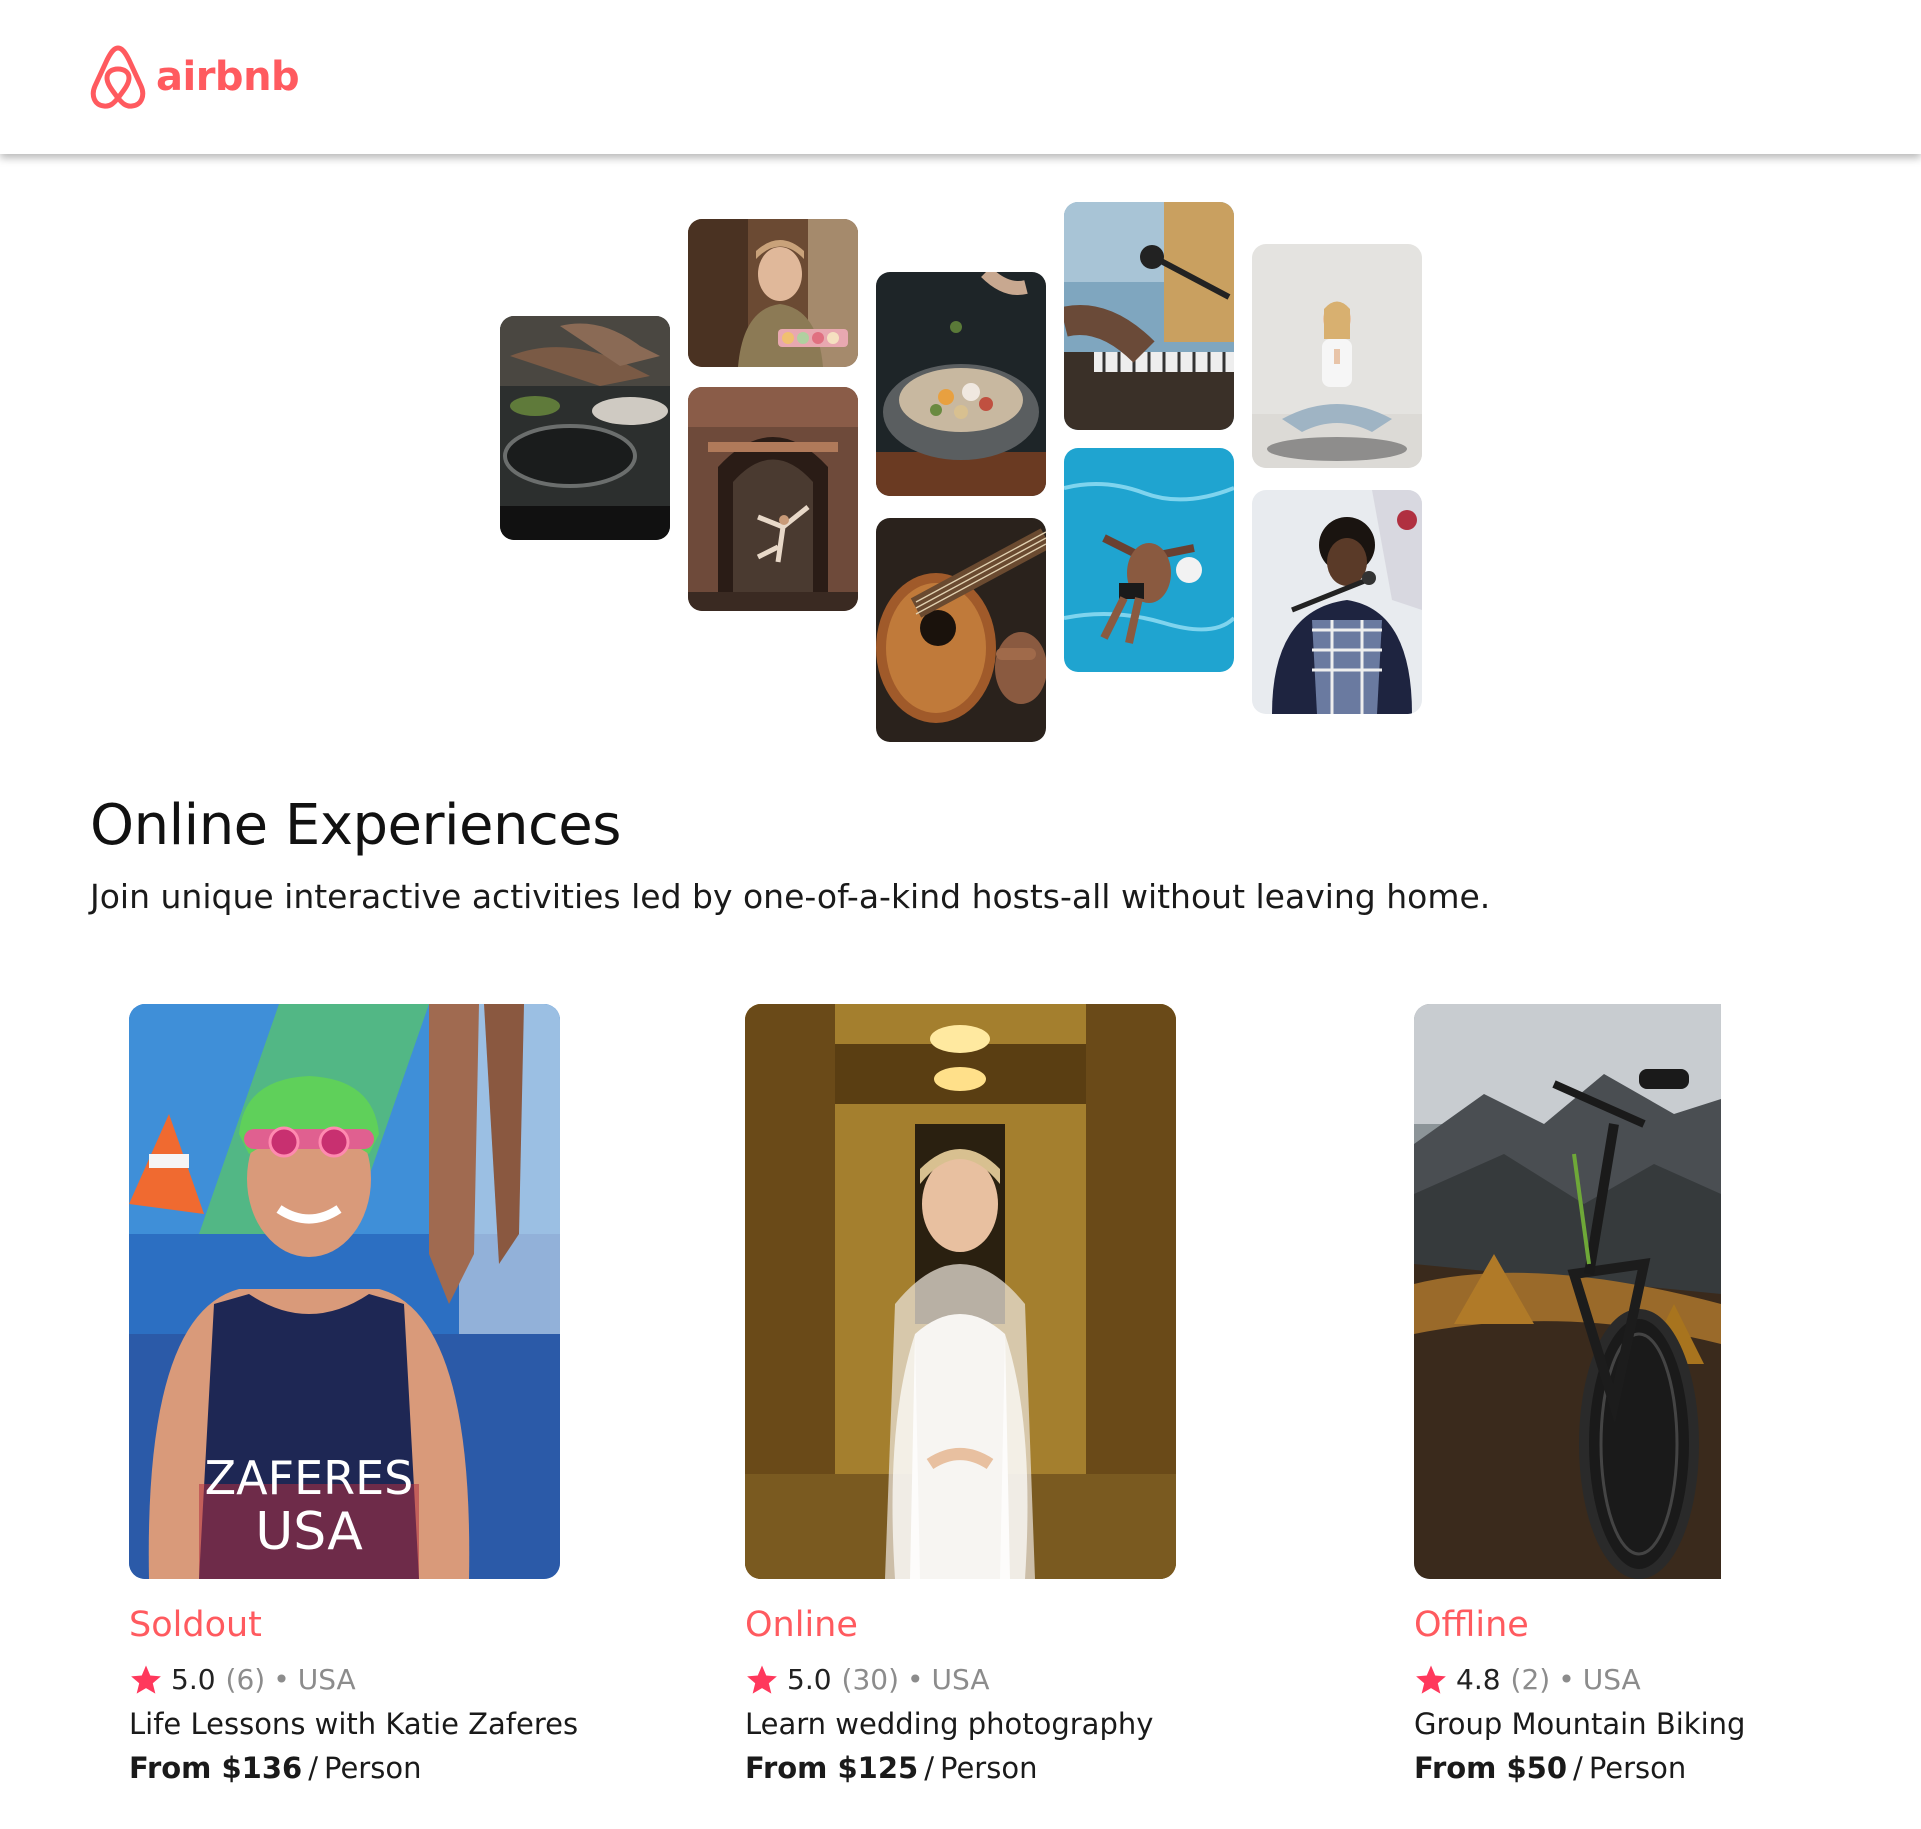 The image size is (1921, 1829). What do you see at coordinates (1530, 1679) in the screenshot?
I see `review-count: (2)` at bounding box center [1530, 1679].